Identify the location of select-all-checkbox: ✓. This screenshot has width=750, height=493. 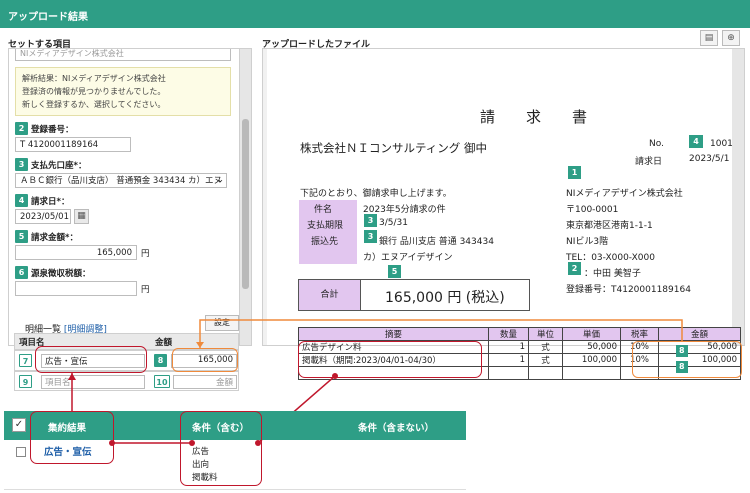
(19, 425).